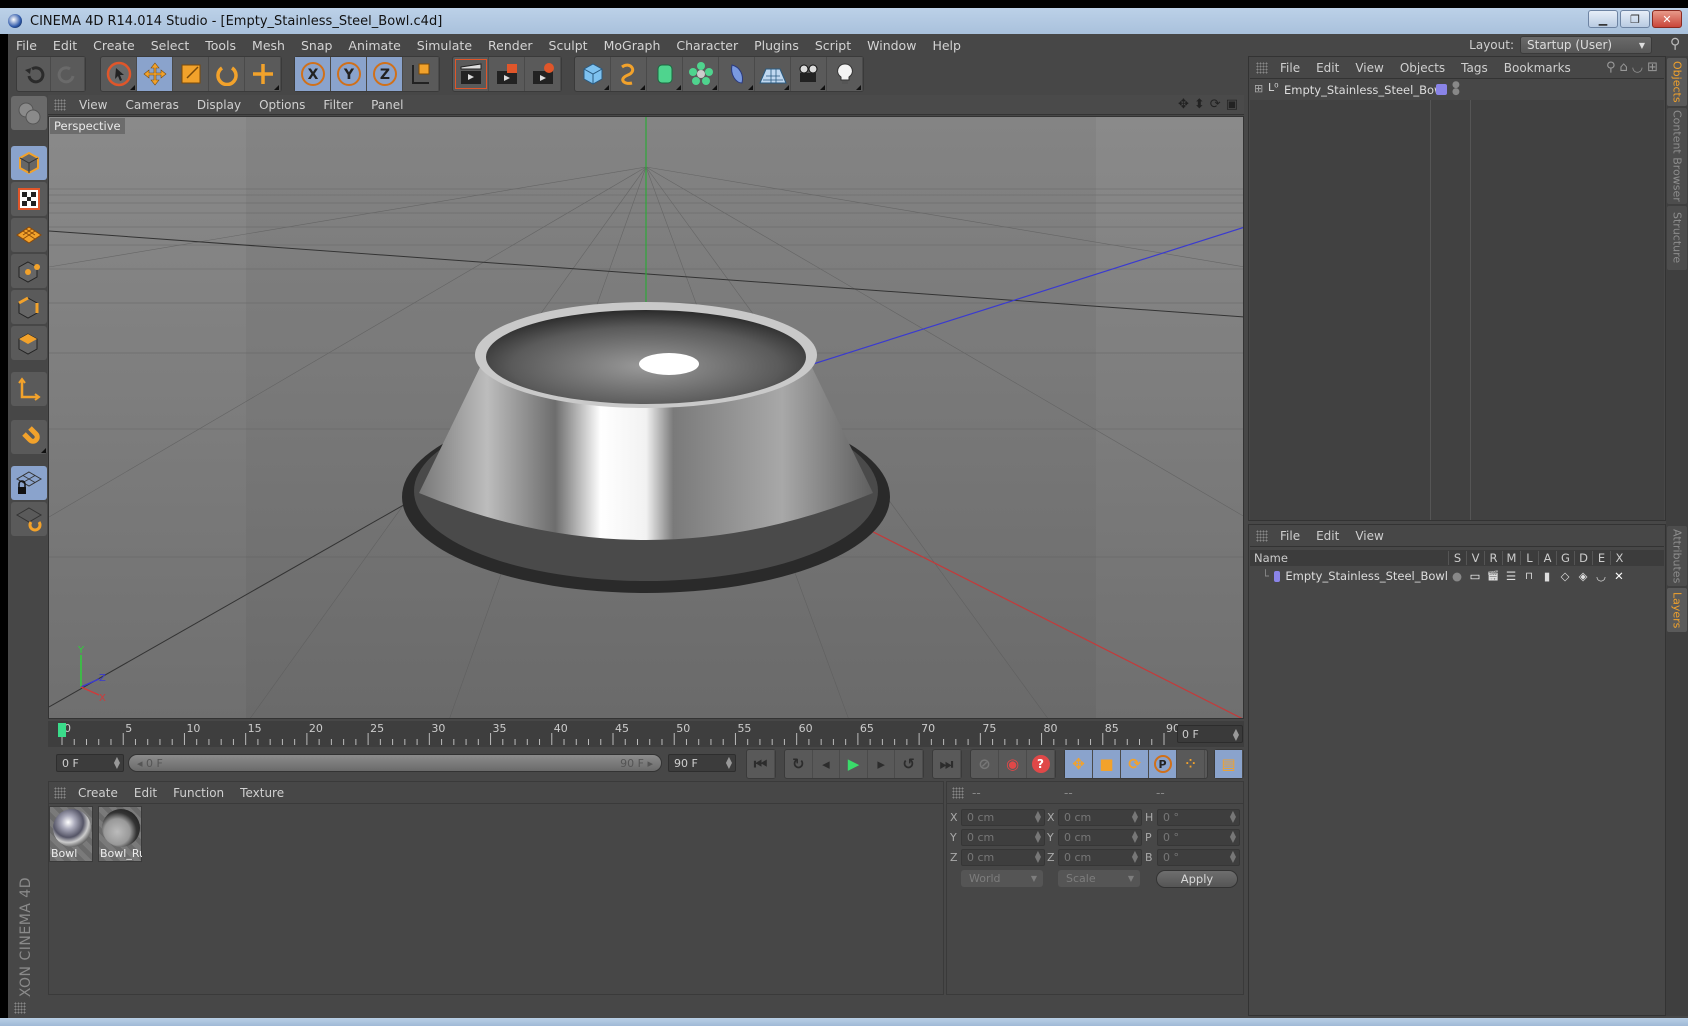  Describe the element at coordinates (282, 105) in the screenshot. I see `viewport-menu-options: Options` at that location.